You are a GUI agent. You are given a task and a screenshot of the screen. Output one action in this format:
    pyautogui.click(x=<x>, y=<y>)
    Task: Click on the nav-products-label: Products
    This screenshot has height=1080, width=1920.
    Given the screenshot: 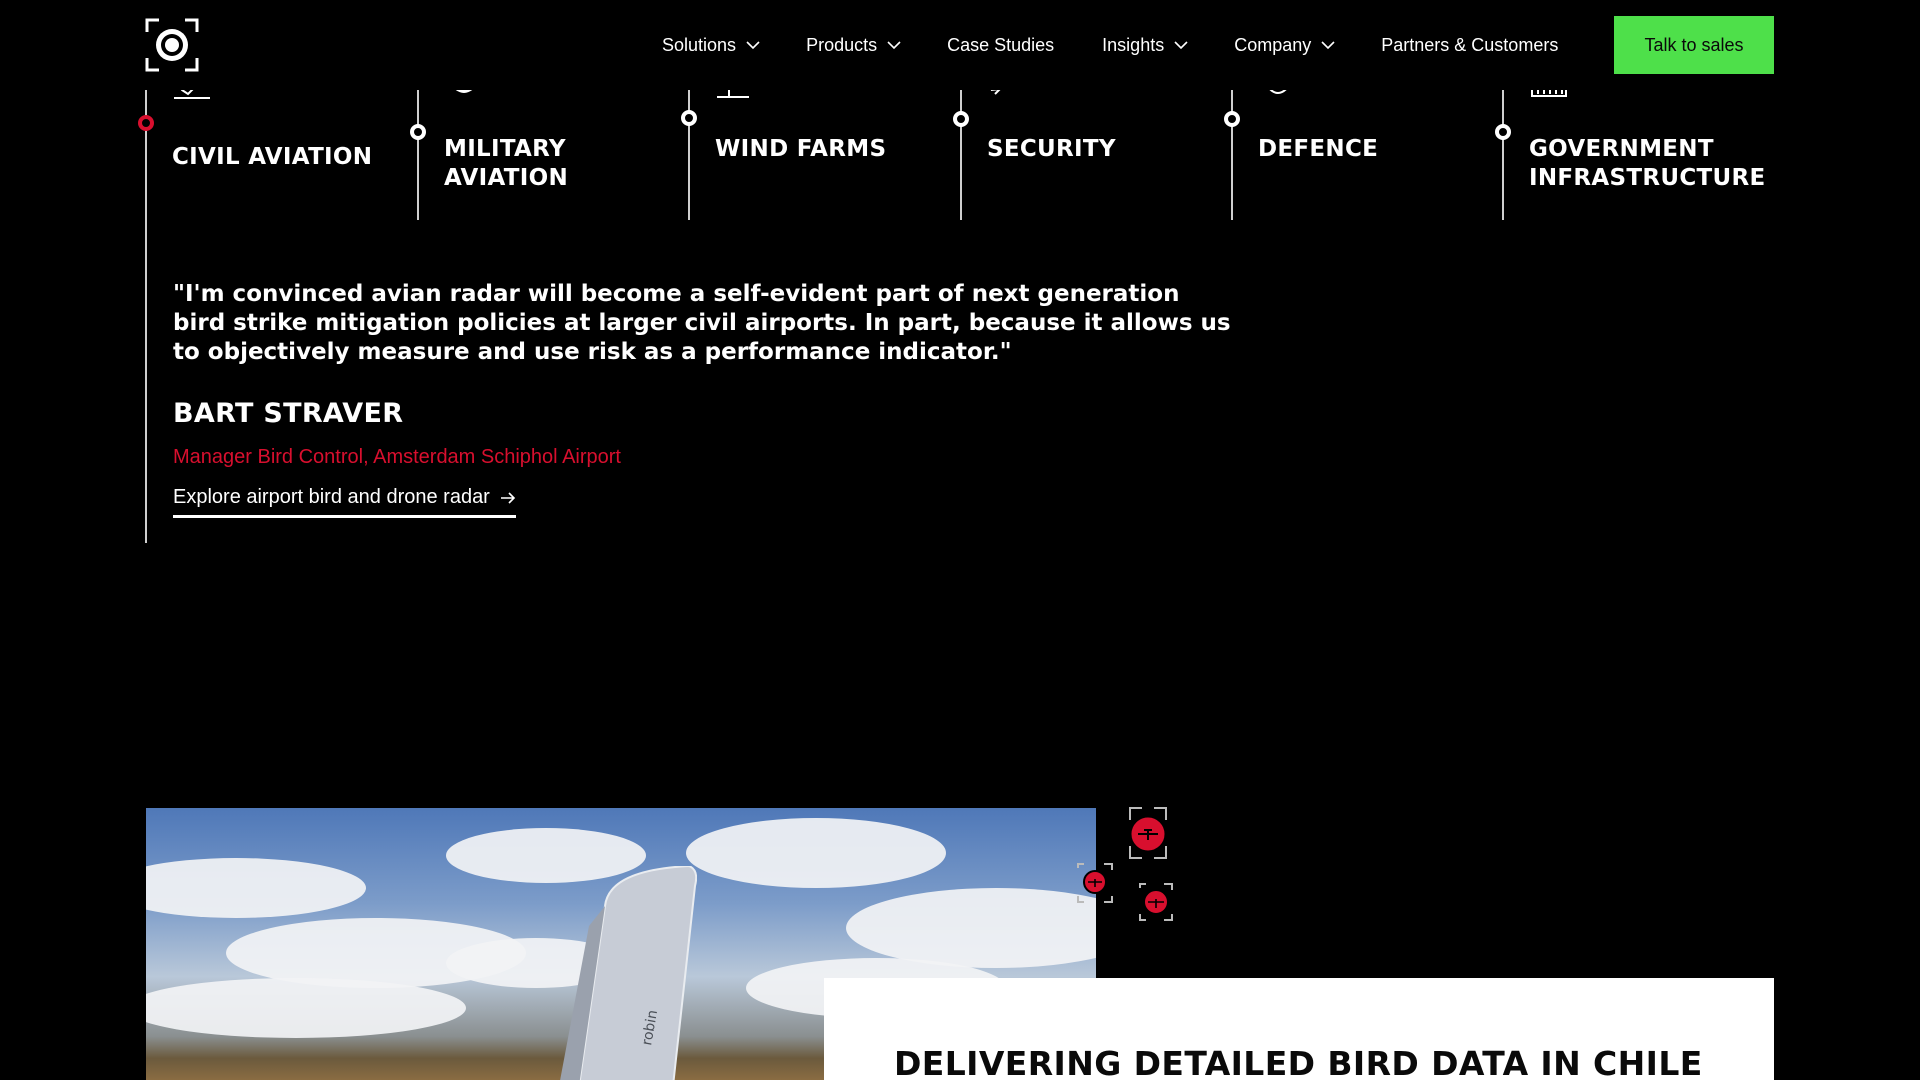 What is the action you would take?
    pyautogui.click(x=842, y=44)
    